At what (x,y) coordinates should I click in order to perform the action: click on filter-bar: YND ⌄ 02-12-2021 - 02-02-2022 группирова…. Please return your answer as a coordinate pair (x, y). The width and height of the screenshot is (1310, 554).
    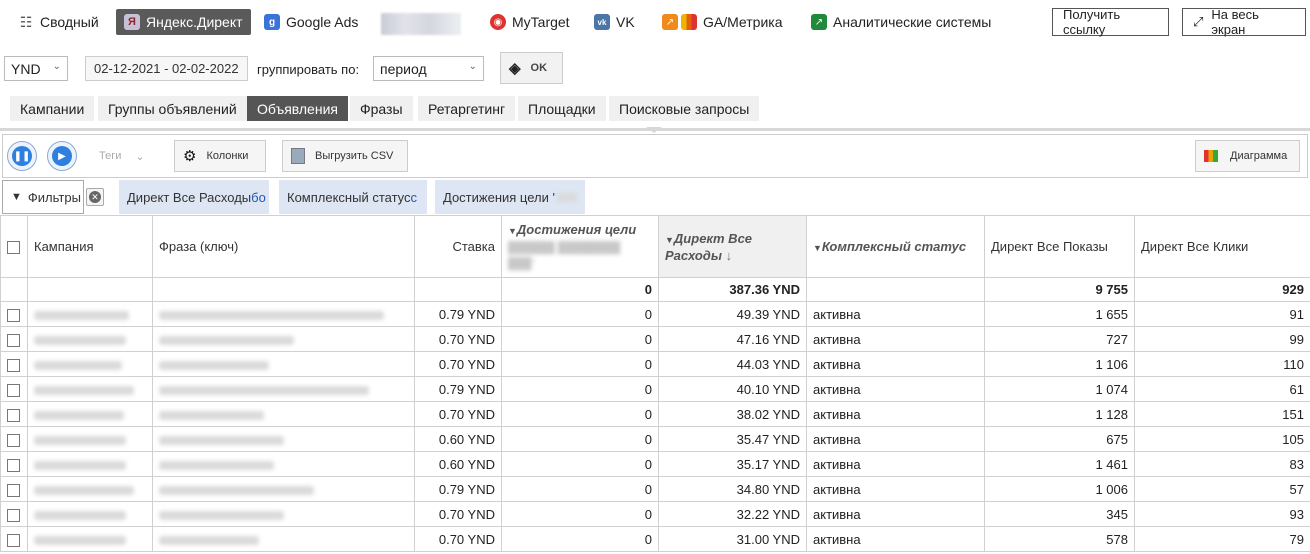
    Looking at the image, I should click on (655, 68).